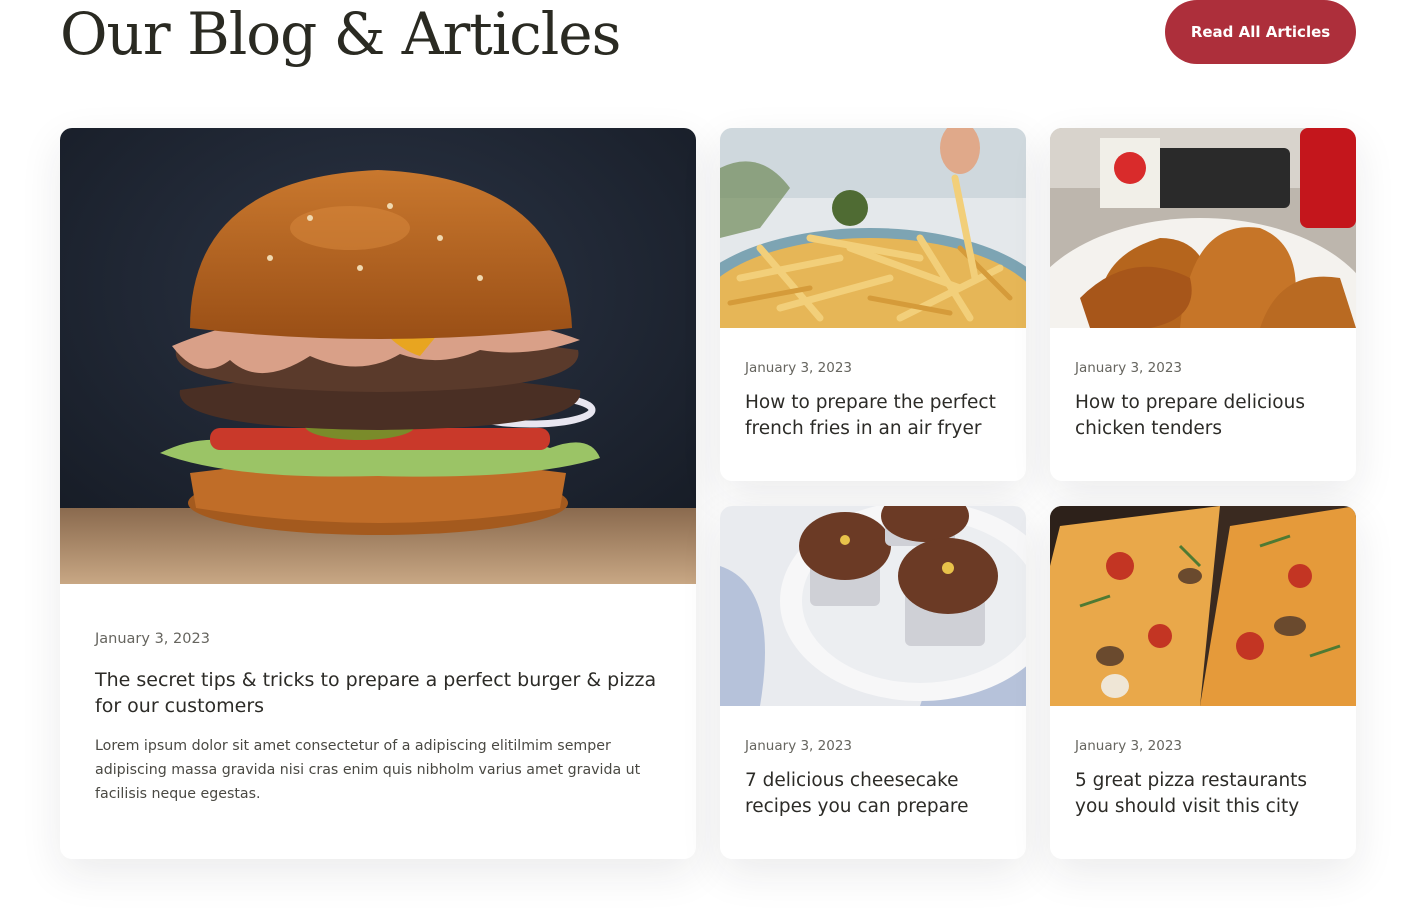 The image size is (1416, 923). I want to click on chicken-tenders-image, so click(1203, 228).